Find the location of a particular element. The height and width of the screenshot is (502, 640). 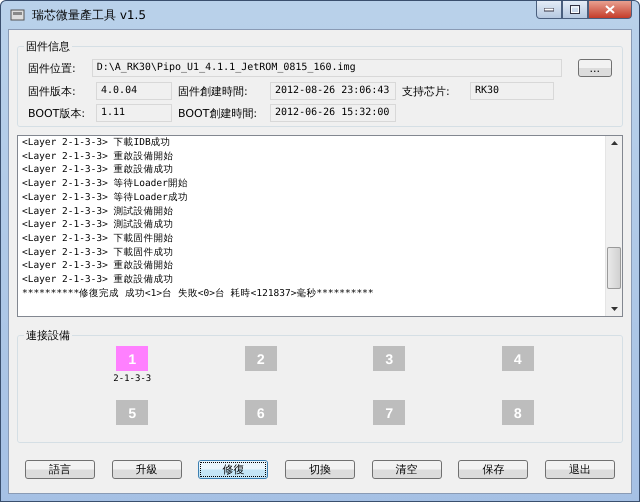

action-button: 語言 is located at coordinates (60, 469).